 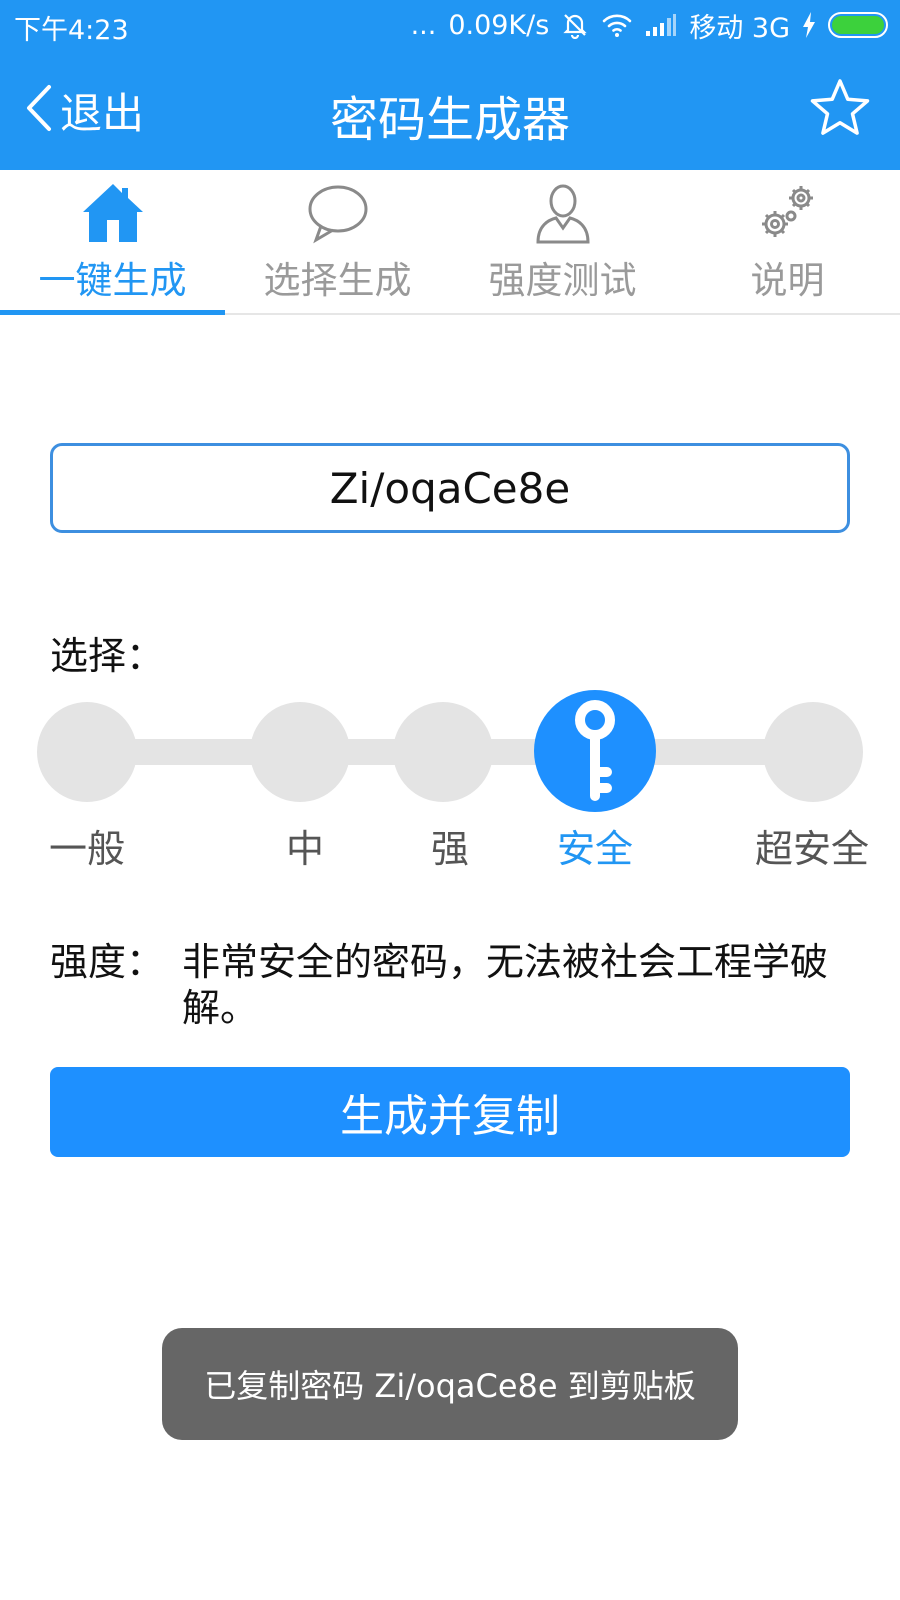 I want to click on tab-one-click-generate: 一键生成, so click(x=112, y=242).